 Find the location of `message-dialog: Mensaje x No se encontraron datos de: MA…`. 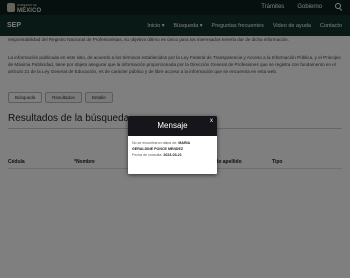

message-dialog: Mensaje x No se encontraron datos de: MA… is located at coordinates (172, 145).